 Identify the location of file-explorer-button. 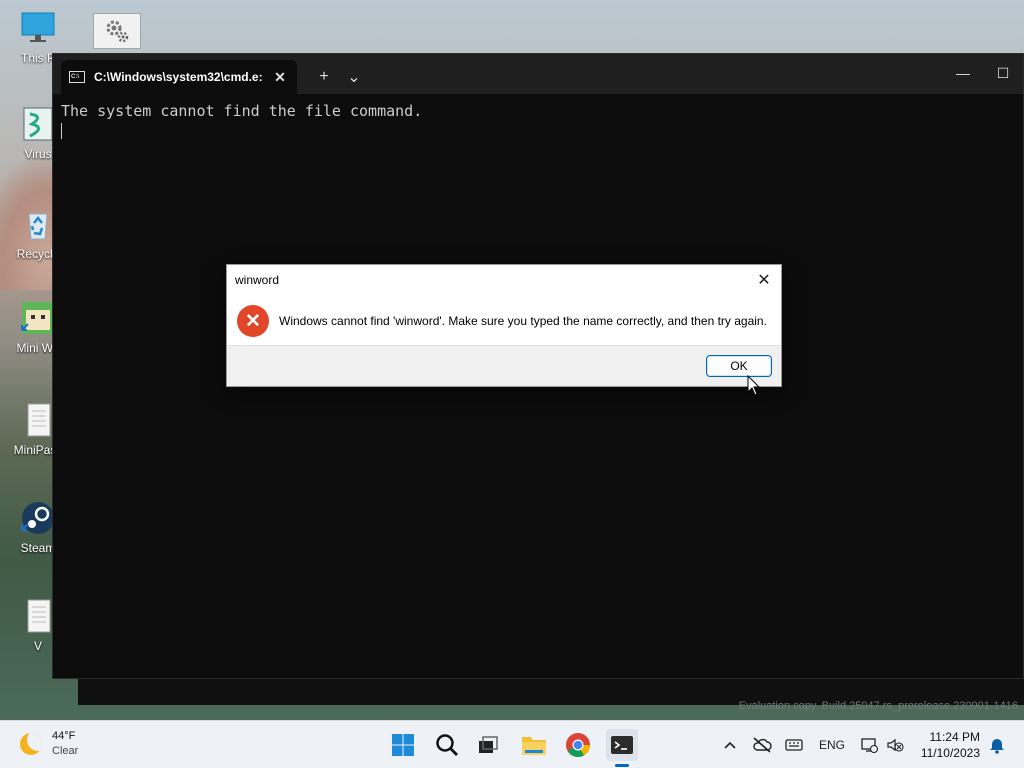
(534, 745).